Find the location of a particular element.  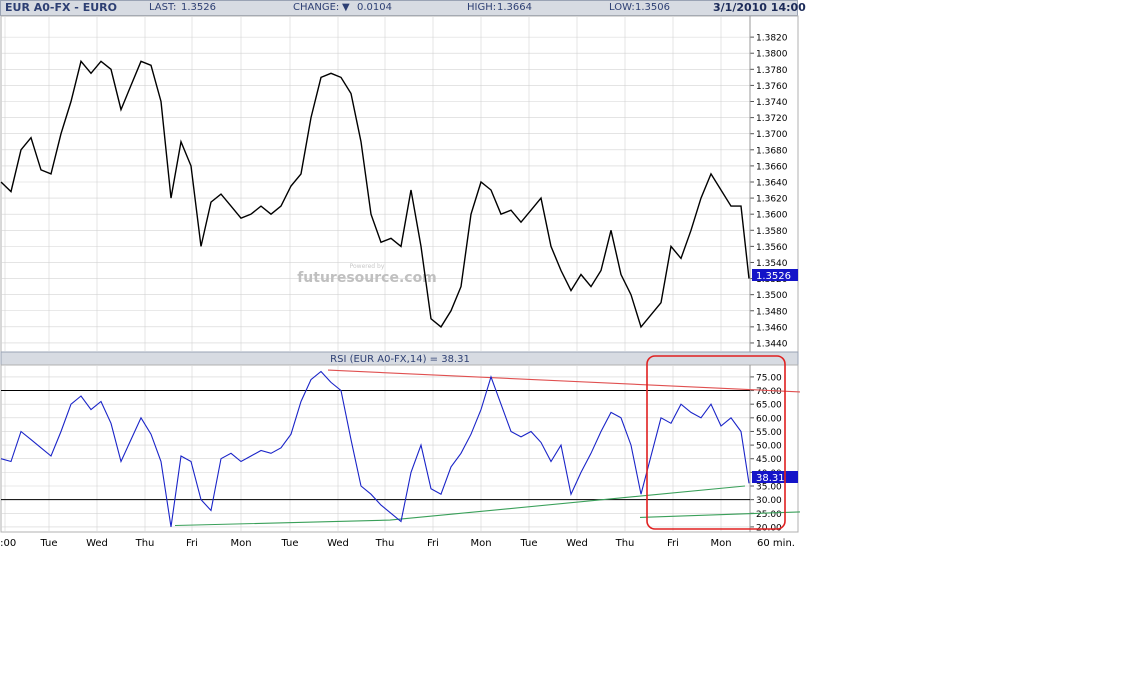

price-tick-label: 1.3460 is located at coordinates (772, 328).